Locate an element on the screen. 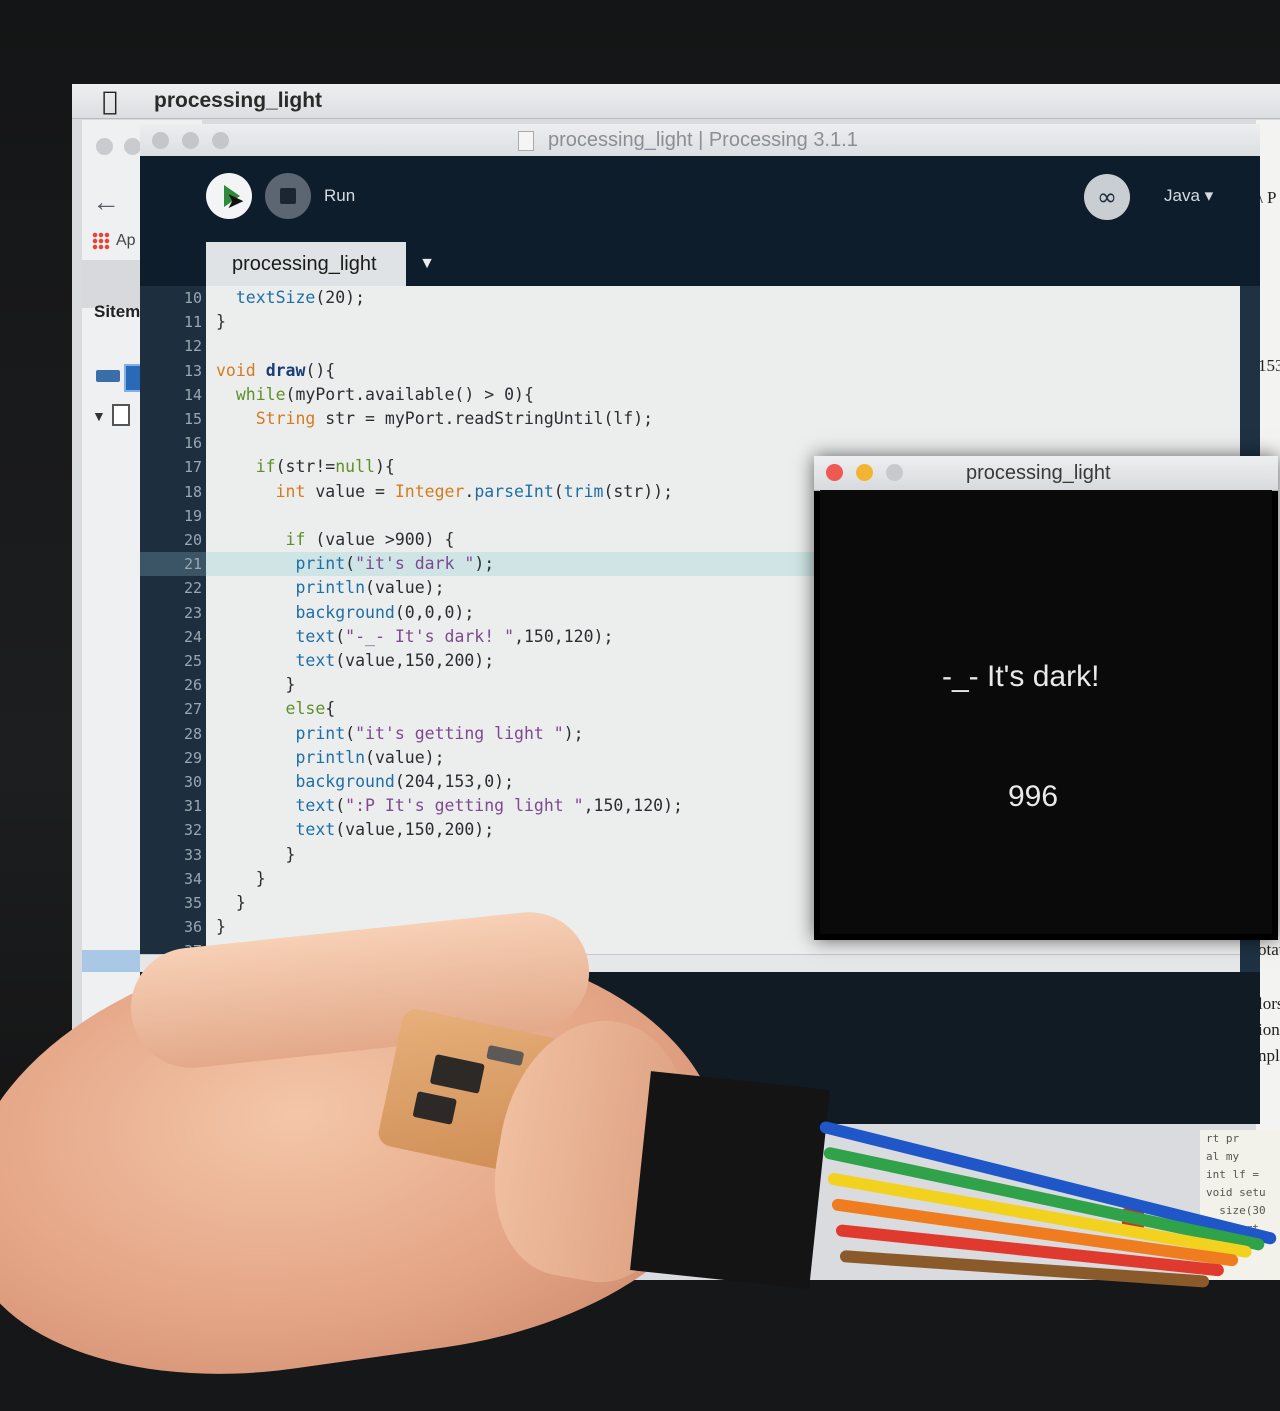 This screenshot has height=1411, width=1280. line-number: 29 is located at coordinates (192, 757).